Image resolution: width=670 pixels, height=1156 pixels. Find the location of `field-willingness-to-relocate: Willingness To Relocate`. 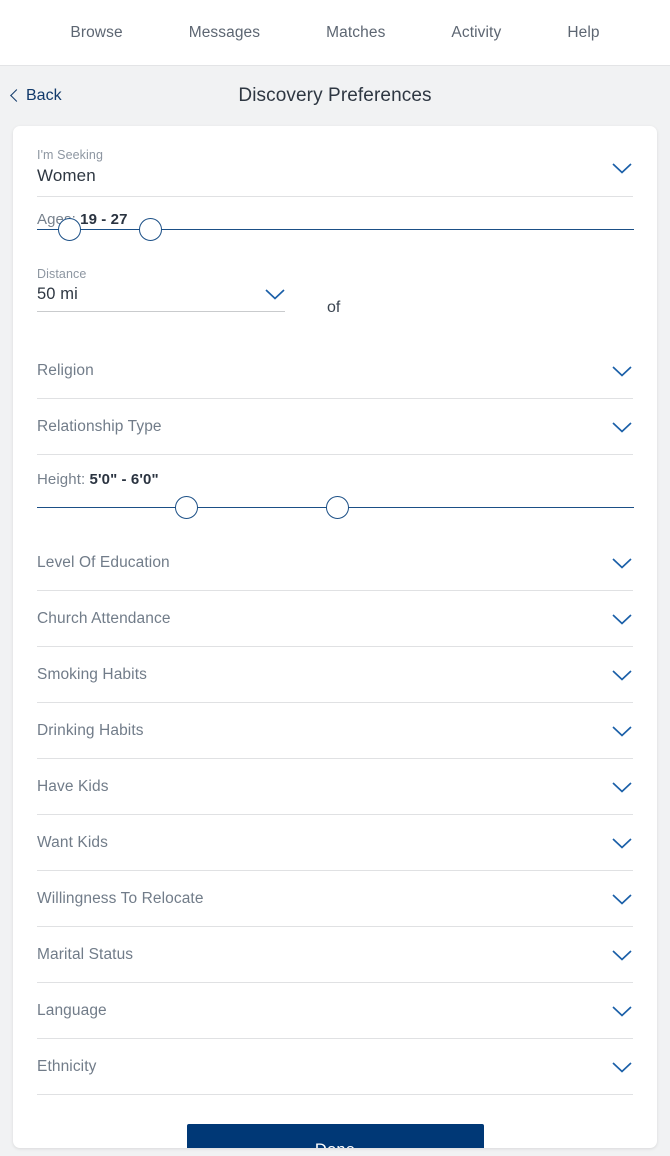

field-willingness-to-relocate: Willingness To Relocate is located at coordinates (335, 899).